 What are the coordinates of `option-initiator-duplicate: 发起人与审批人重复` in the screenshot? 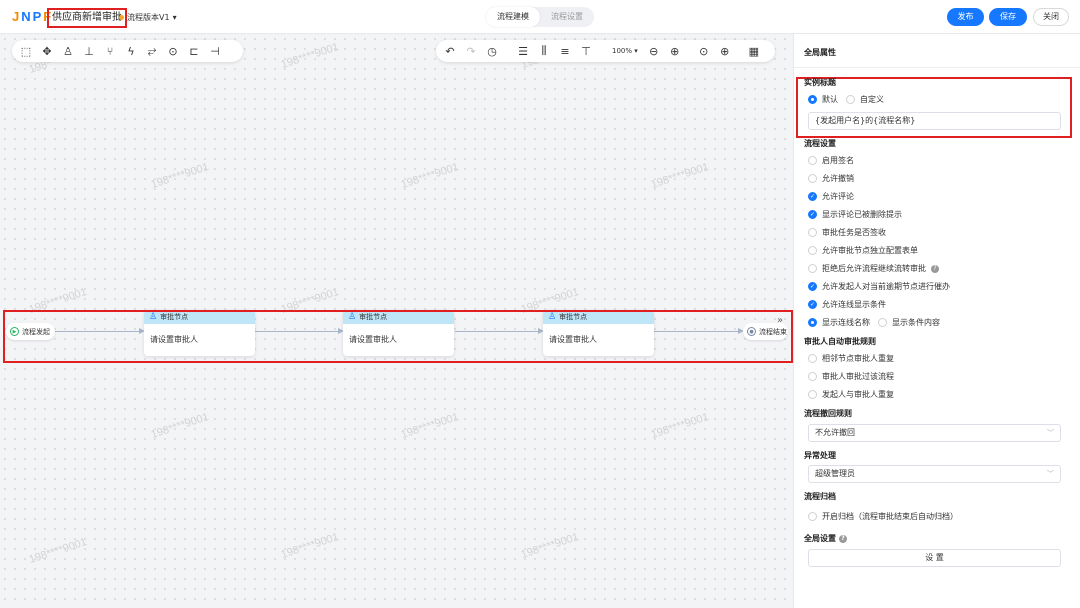 It's located at (851, 394).